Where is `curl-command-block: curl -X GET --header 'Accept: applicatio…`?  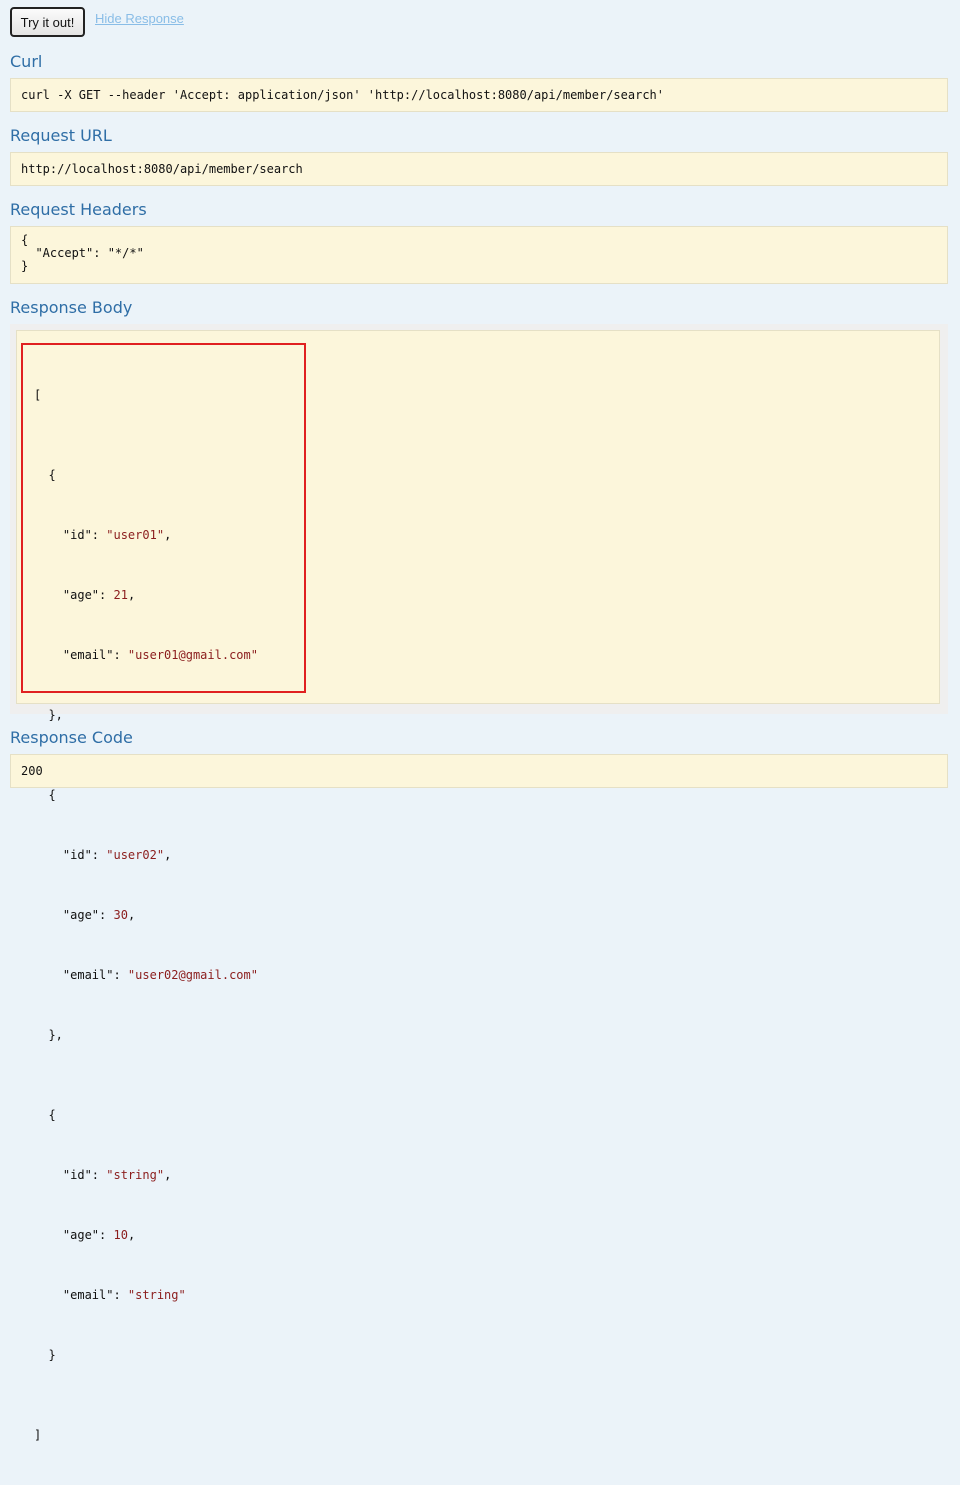 curl-command-block: curl -X GET --header 'Accept: applicatio… is located at coordinates (479, 95).